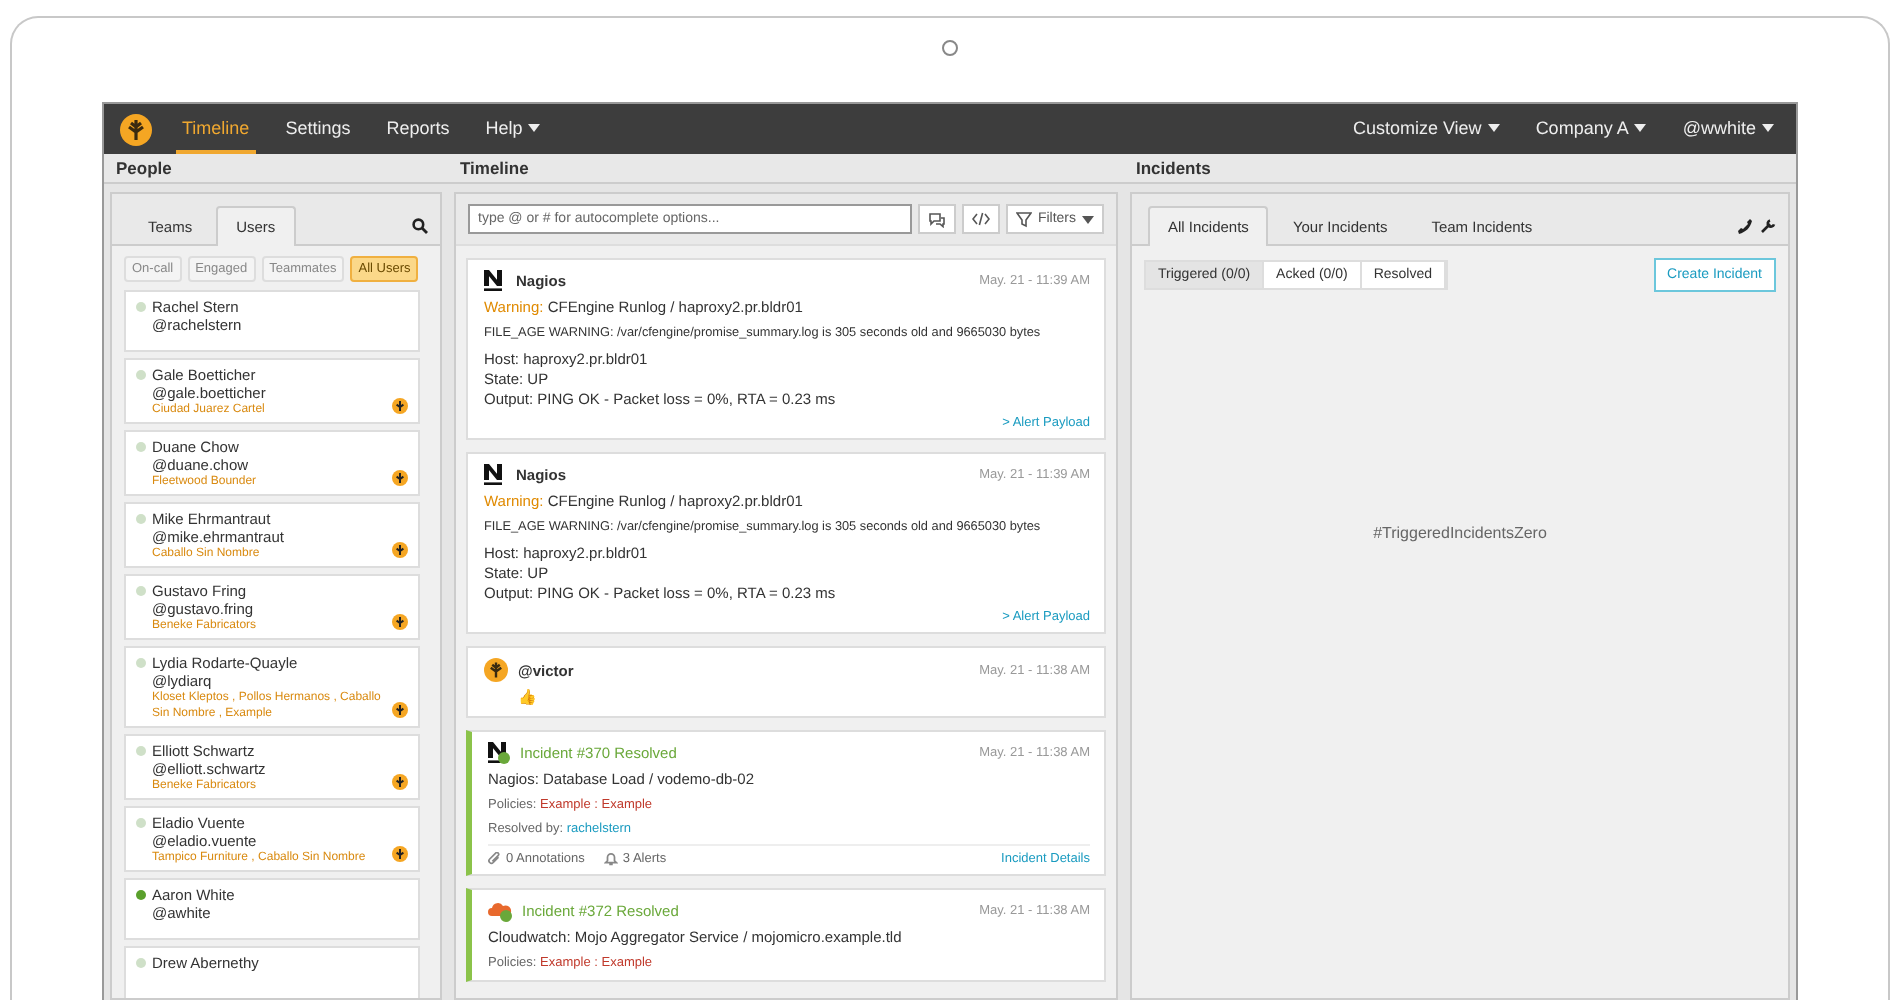 The width and height of the screenshot is (1900, 1000). Describe the element at coordinates (144, 168) in the screenshot. I see `section-heading: People` at that location.